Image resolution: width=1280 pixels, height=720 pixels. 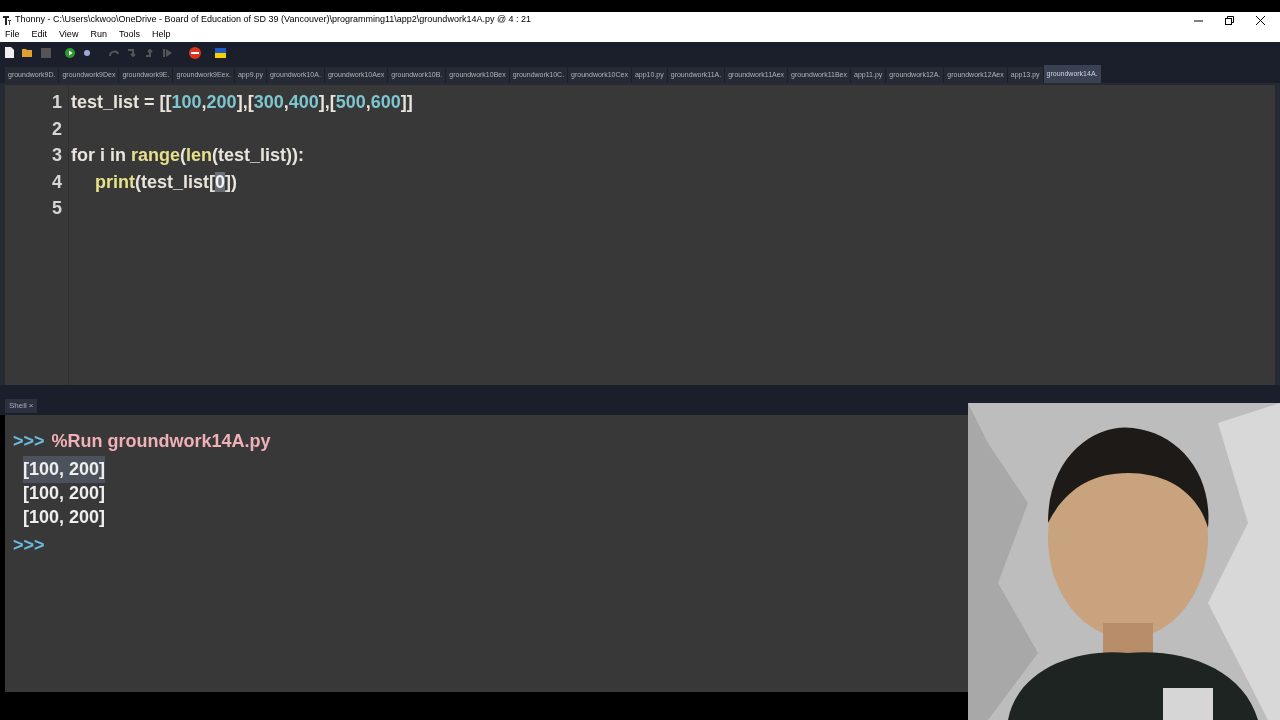 What do you see at coordinates (7, 20) in the screenshot?
I see `app-icon` at bounding box center [7, 20].